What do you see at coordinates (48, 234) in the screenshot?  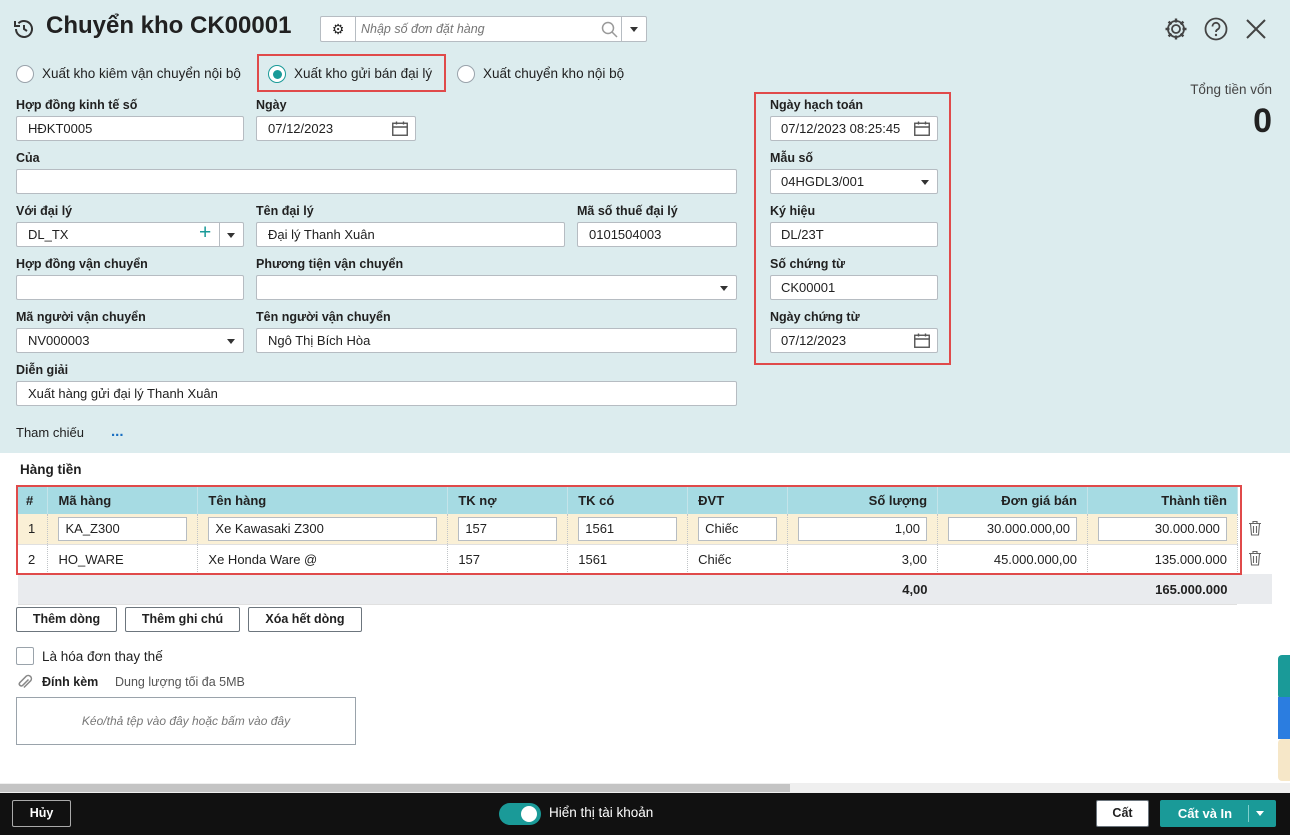 I see `agent-value: DL_TX` at bounding box center [48, 234].